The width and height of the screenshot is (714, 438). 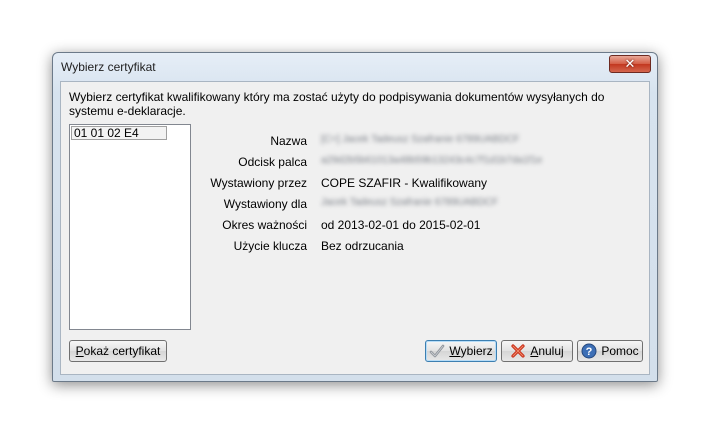 What do you see at coordinates (355, 67) in the screenshot?
I see `title-bar: Wybierz certyfikat ✕` at bounding box center [355, 67].